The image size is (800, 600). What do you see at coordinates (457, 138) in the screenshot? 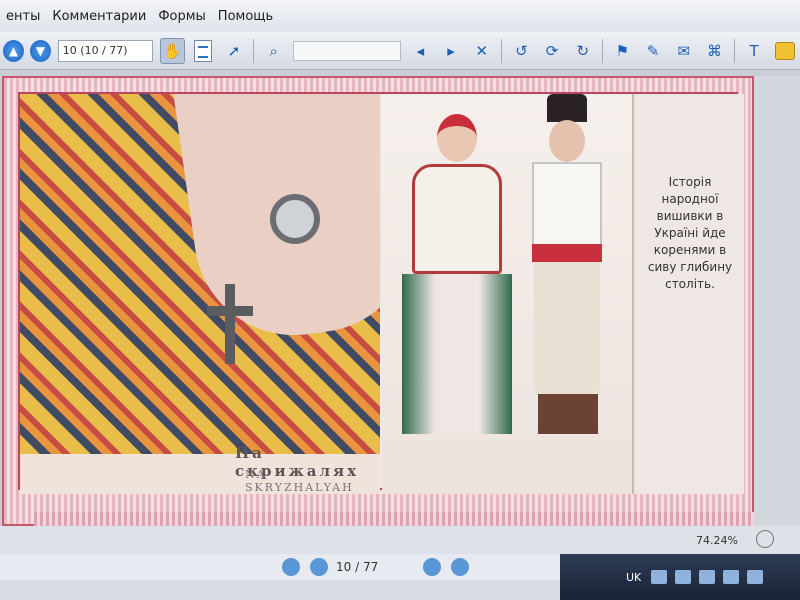
I see `woman-head` at bounding box center [457, 138].